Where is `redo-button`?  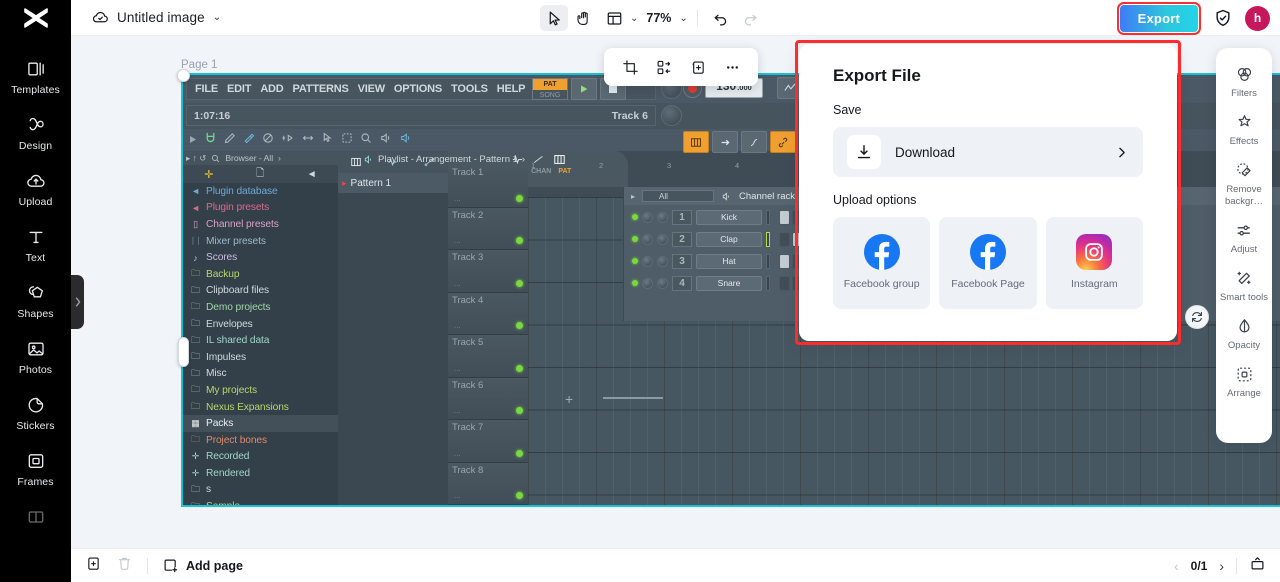 redo-button is located at coordinates (751, 18).